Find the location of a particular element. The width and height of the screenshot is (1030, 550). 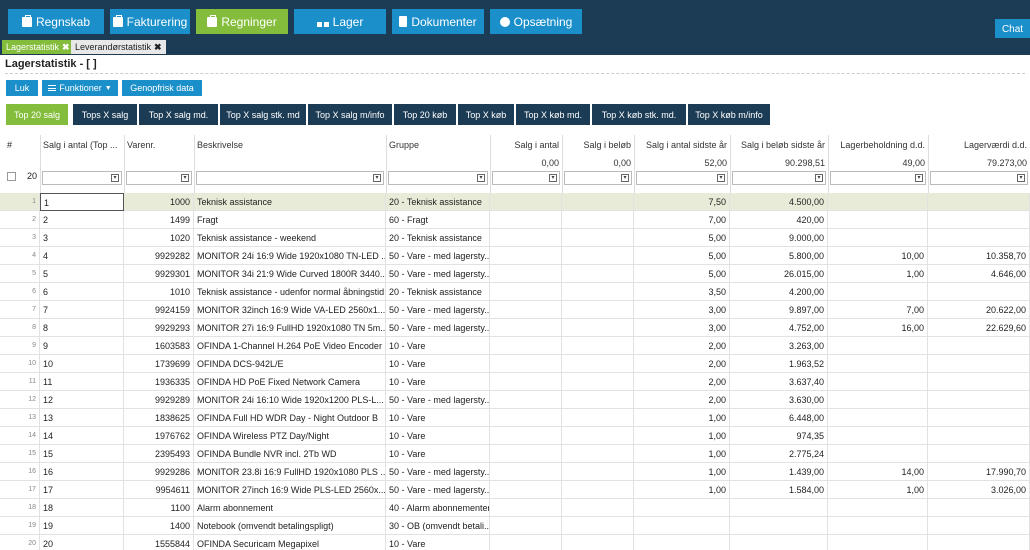

table-cell: 26.015,00 is located at coordinates (779, 274).